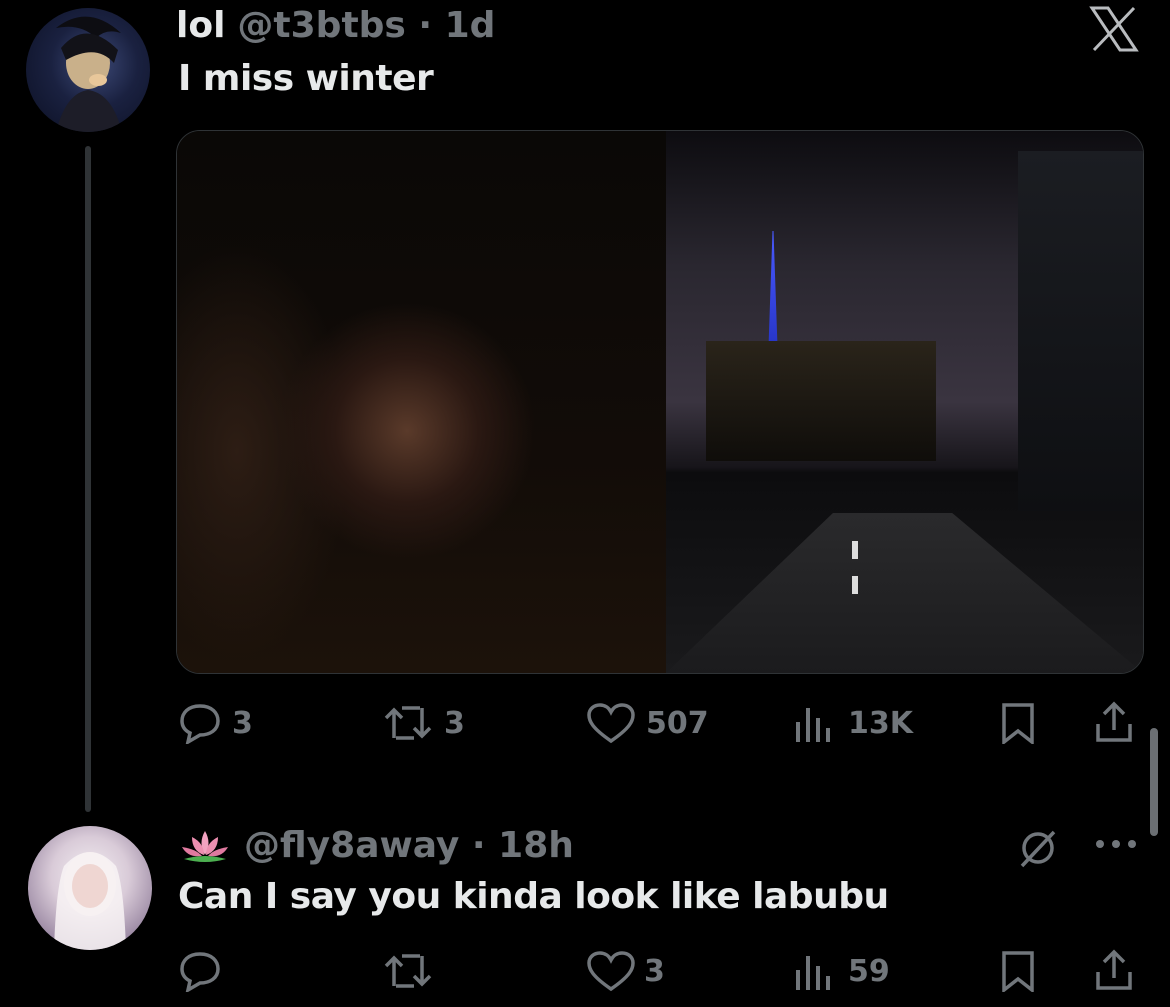 This screenshot has height=1007, width=1170. What do you see at coordinates (842, 971) in the screenshot?
I see `views-button: 59` at bounding box center [842, 971].